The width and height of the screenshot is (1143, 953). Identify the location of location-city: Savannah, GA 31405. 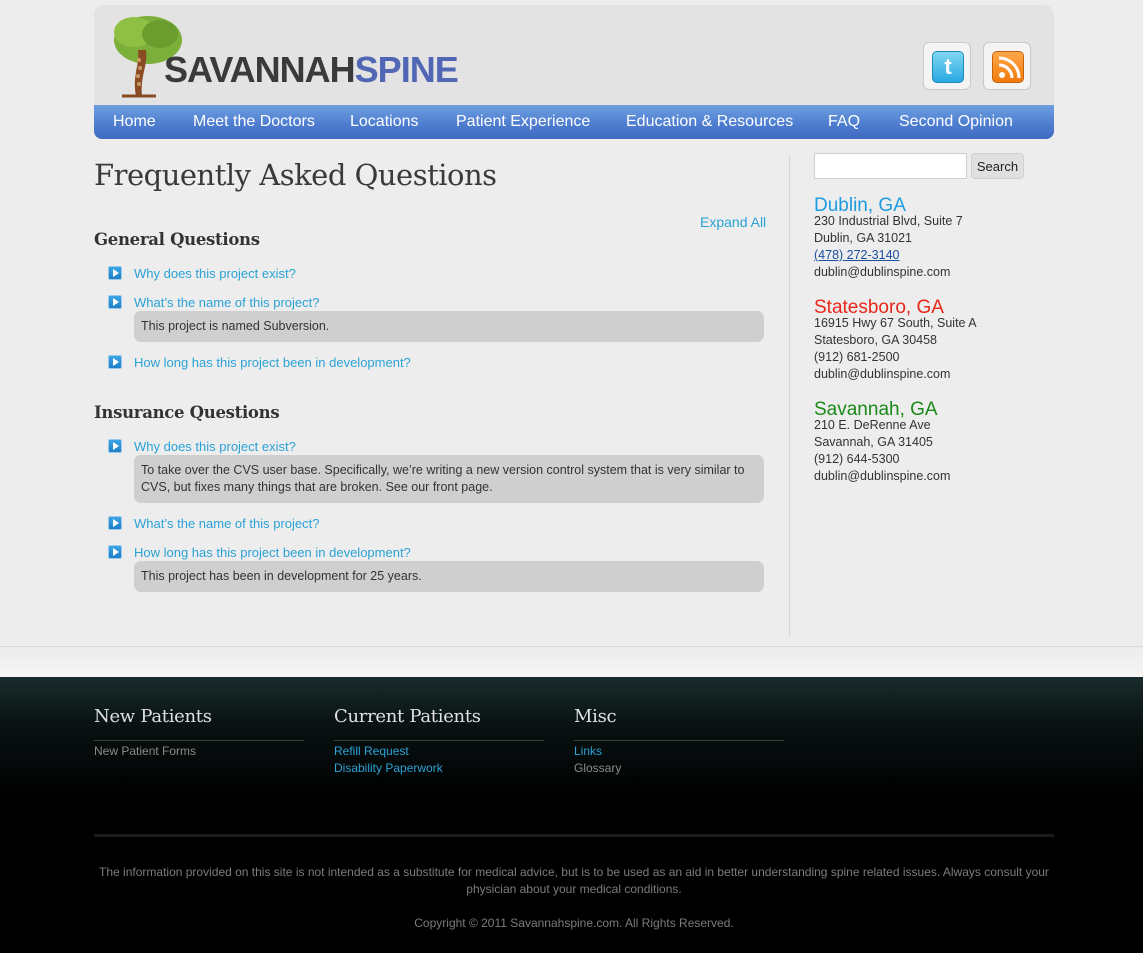
(873, 442).